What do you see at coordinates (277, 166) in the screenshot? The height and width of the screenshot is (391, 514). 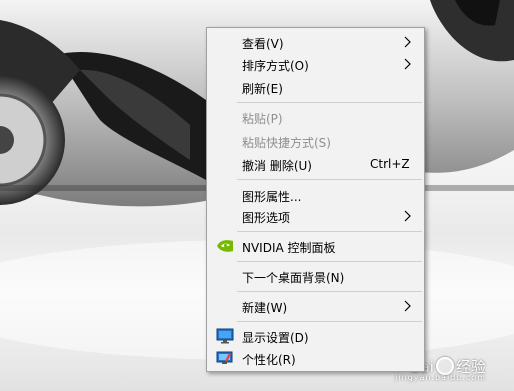 I see `menu-item-label: 撤消 删除(U)` at bounding box center [277, 166].